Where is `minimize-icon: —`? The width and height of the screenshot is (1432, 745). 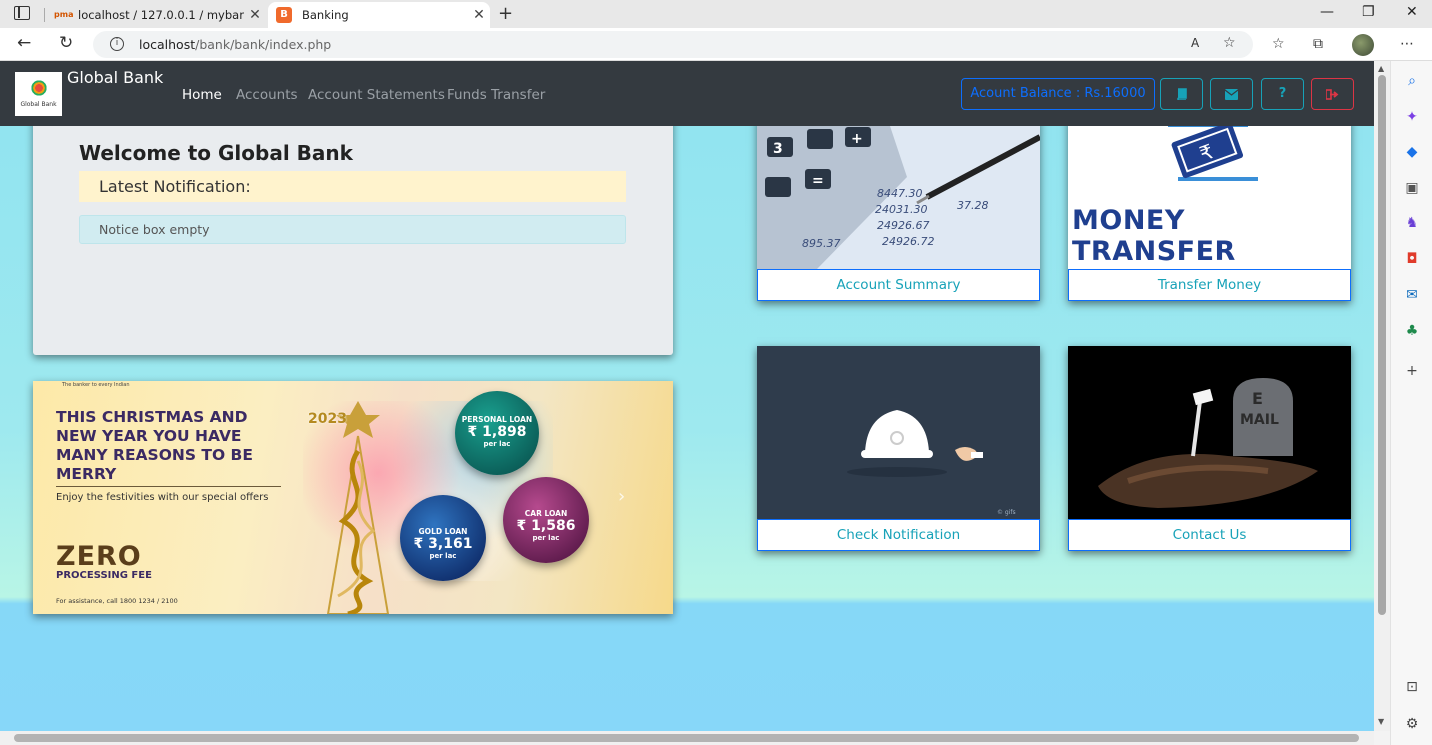
minimize-icon: — is located at coordinates (1327, 12).